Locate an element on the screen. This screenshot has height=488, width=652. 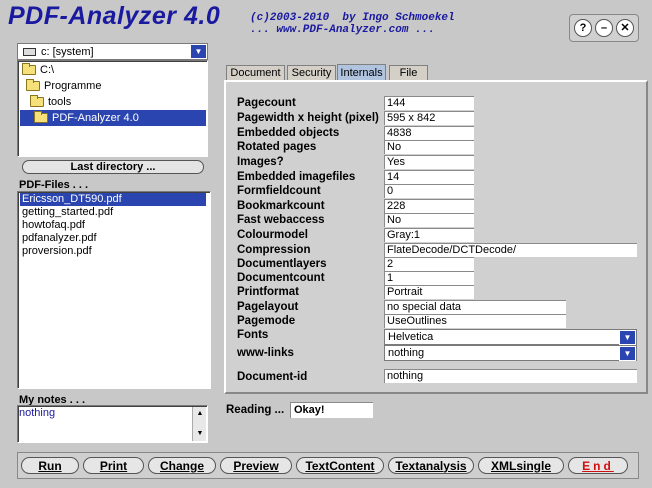
prop-label-printformat: Printformat is located at coordinates (268, 292).